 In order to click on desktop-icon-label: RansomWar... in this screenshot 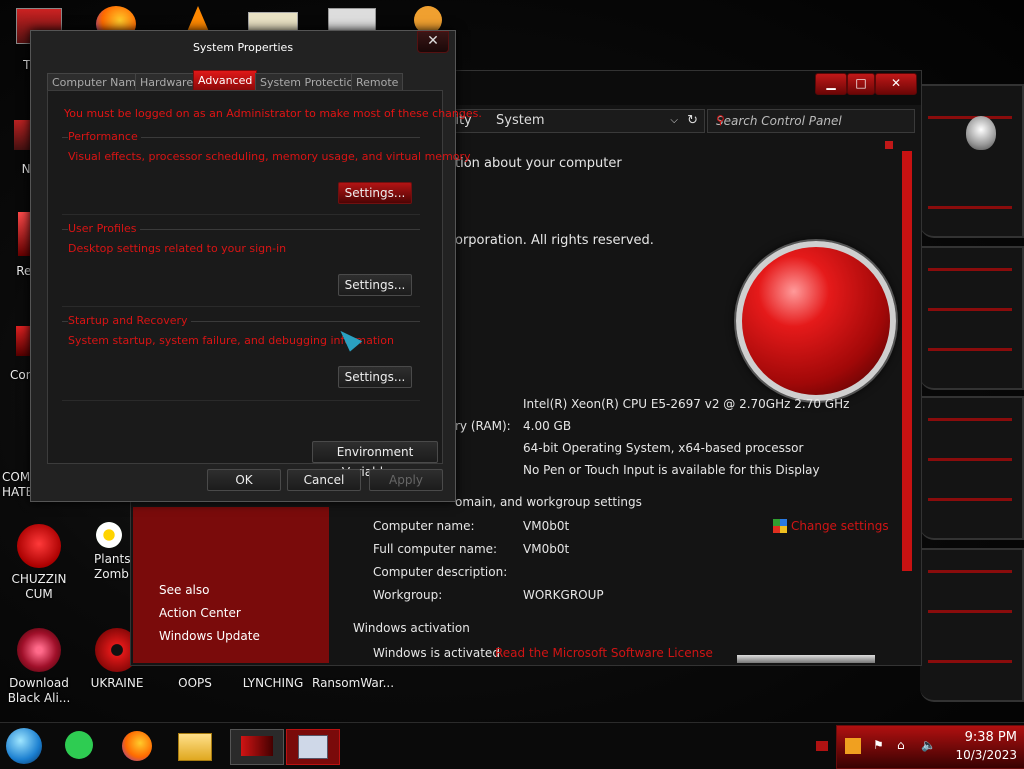, I will do `click(353, 683)`.